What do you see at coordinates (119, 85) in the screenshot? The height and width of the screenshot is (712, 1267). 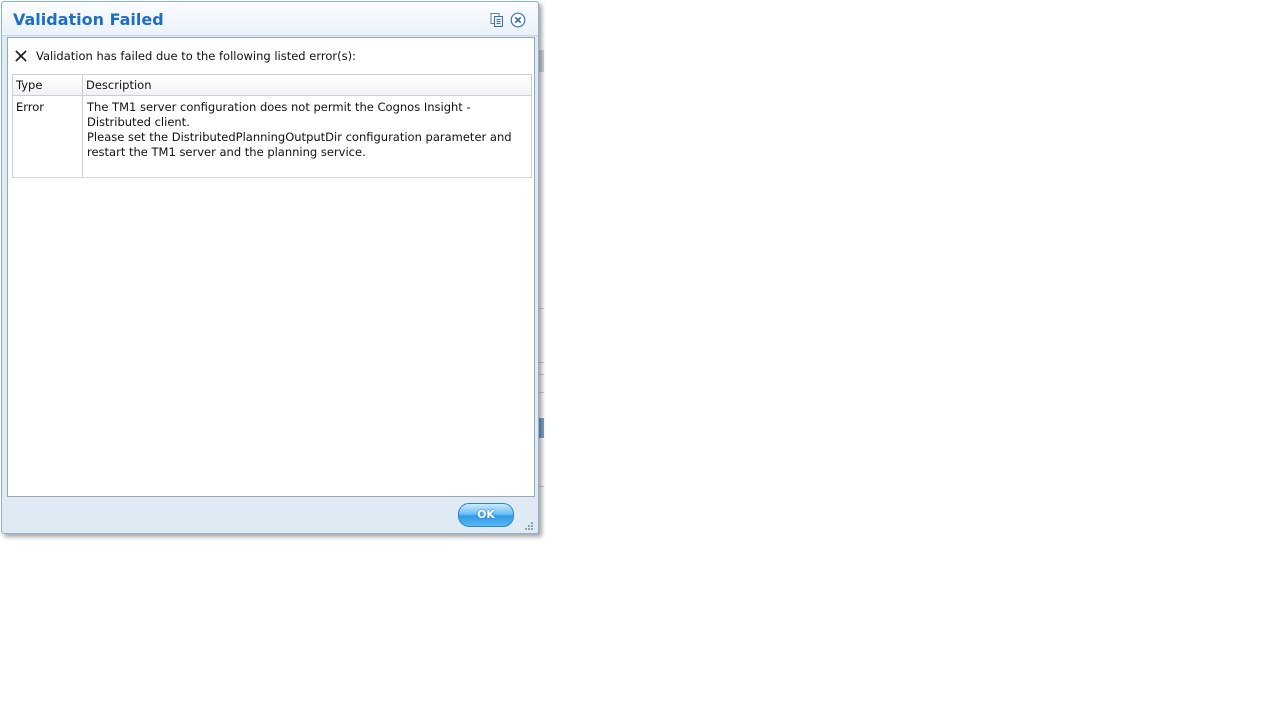 I see `column-header-description: Description` at bounding box center [119, 85].